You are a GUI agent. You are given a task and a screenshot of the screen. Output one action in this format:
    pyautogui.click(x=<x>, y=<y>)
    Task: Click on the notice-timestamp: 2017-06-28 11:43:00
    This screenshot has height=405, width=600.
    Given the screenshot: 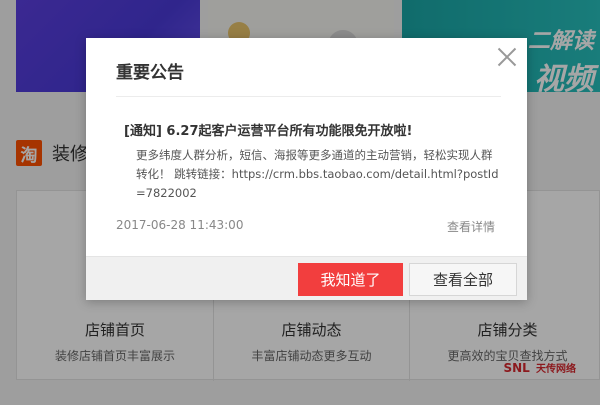 What is the action you would take?
    pyautogui.click(x=180, y=225)
    